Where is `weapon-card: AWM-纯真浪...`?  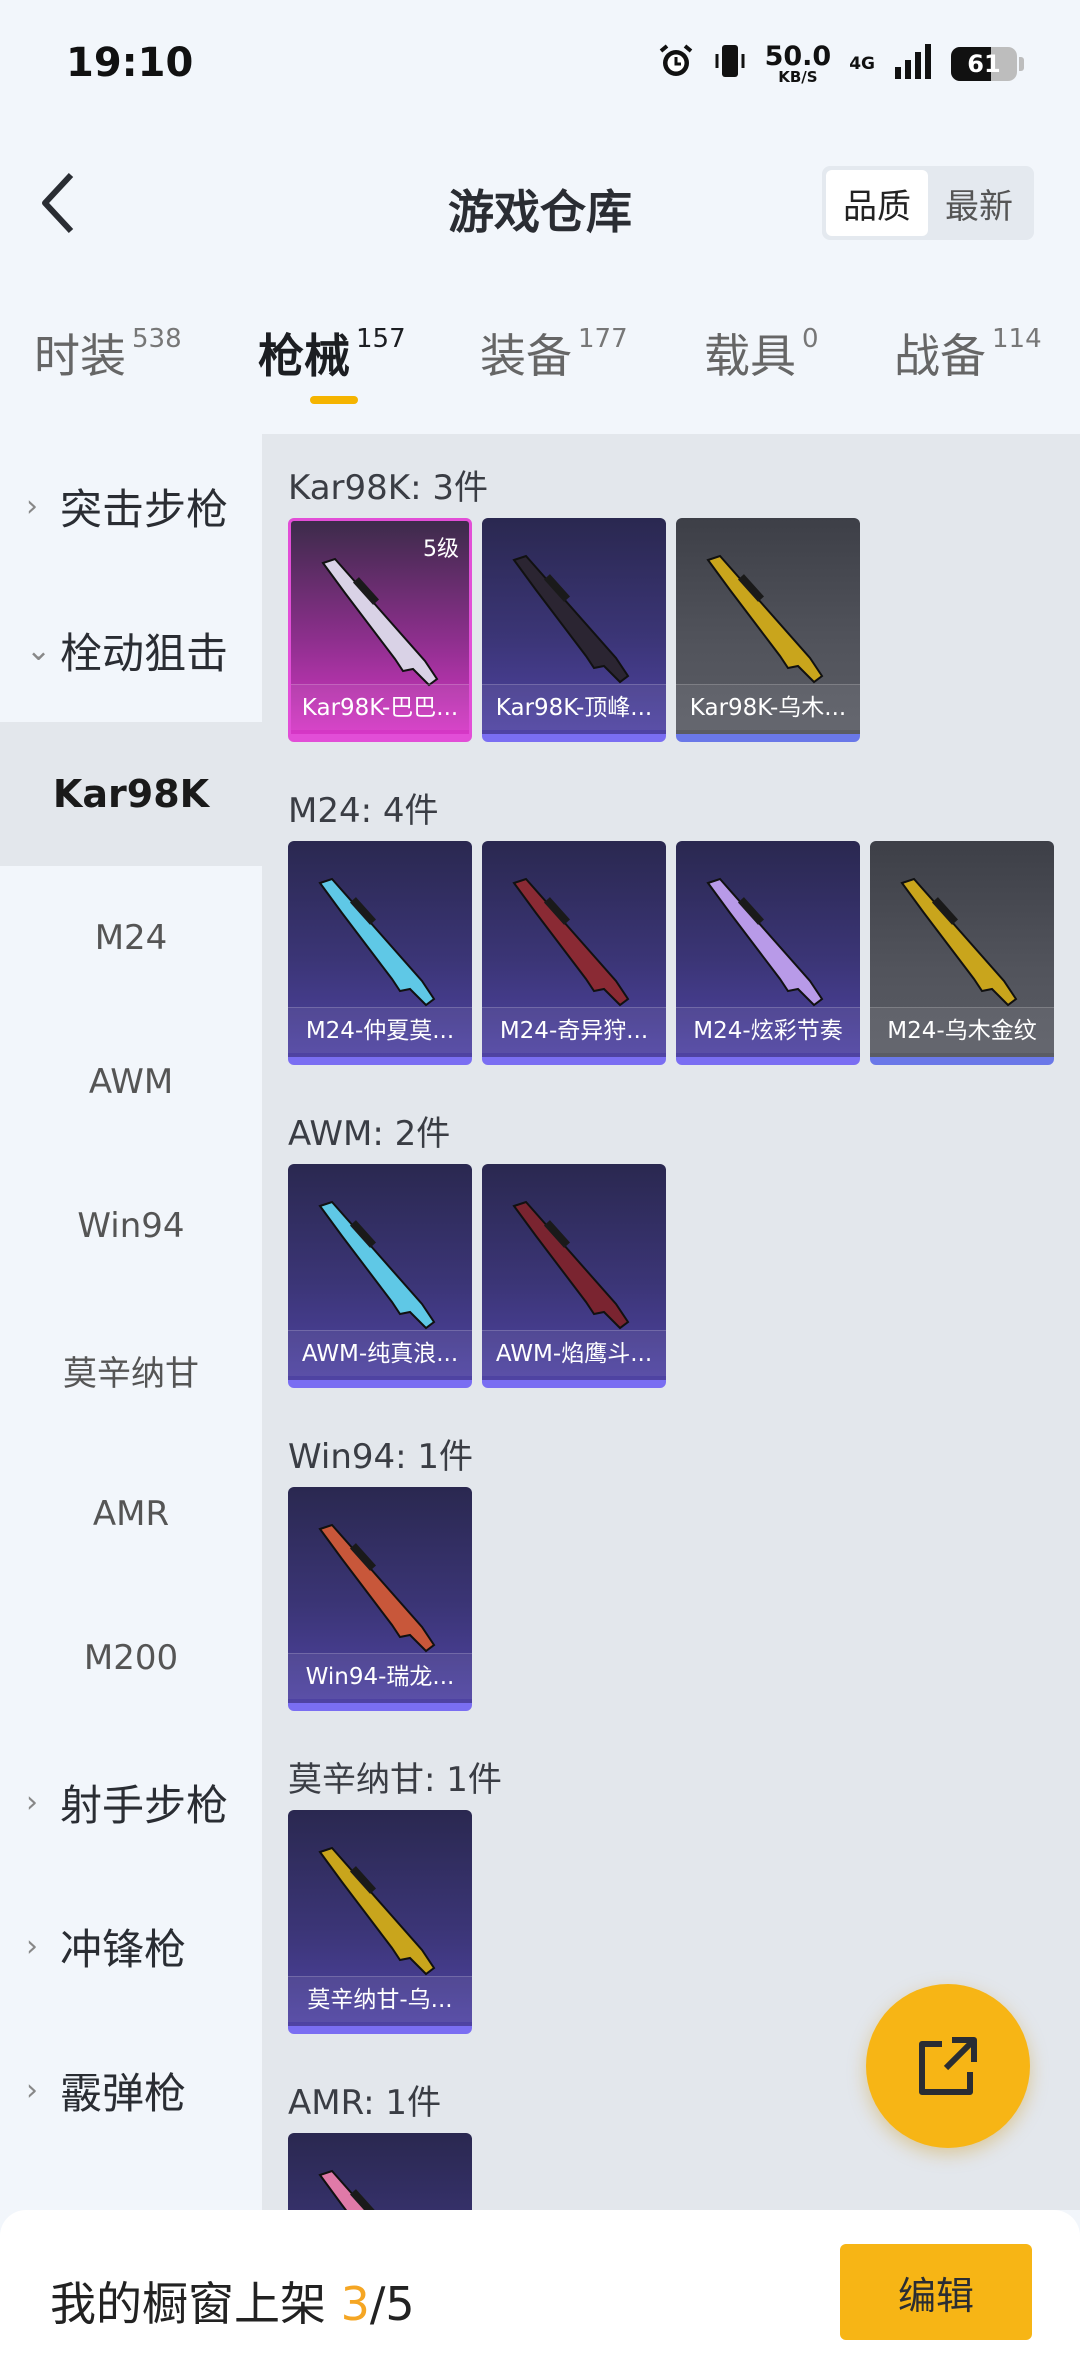
weapon-card: AWM-纯真浪... is located at coordinates (380, 1276).